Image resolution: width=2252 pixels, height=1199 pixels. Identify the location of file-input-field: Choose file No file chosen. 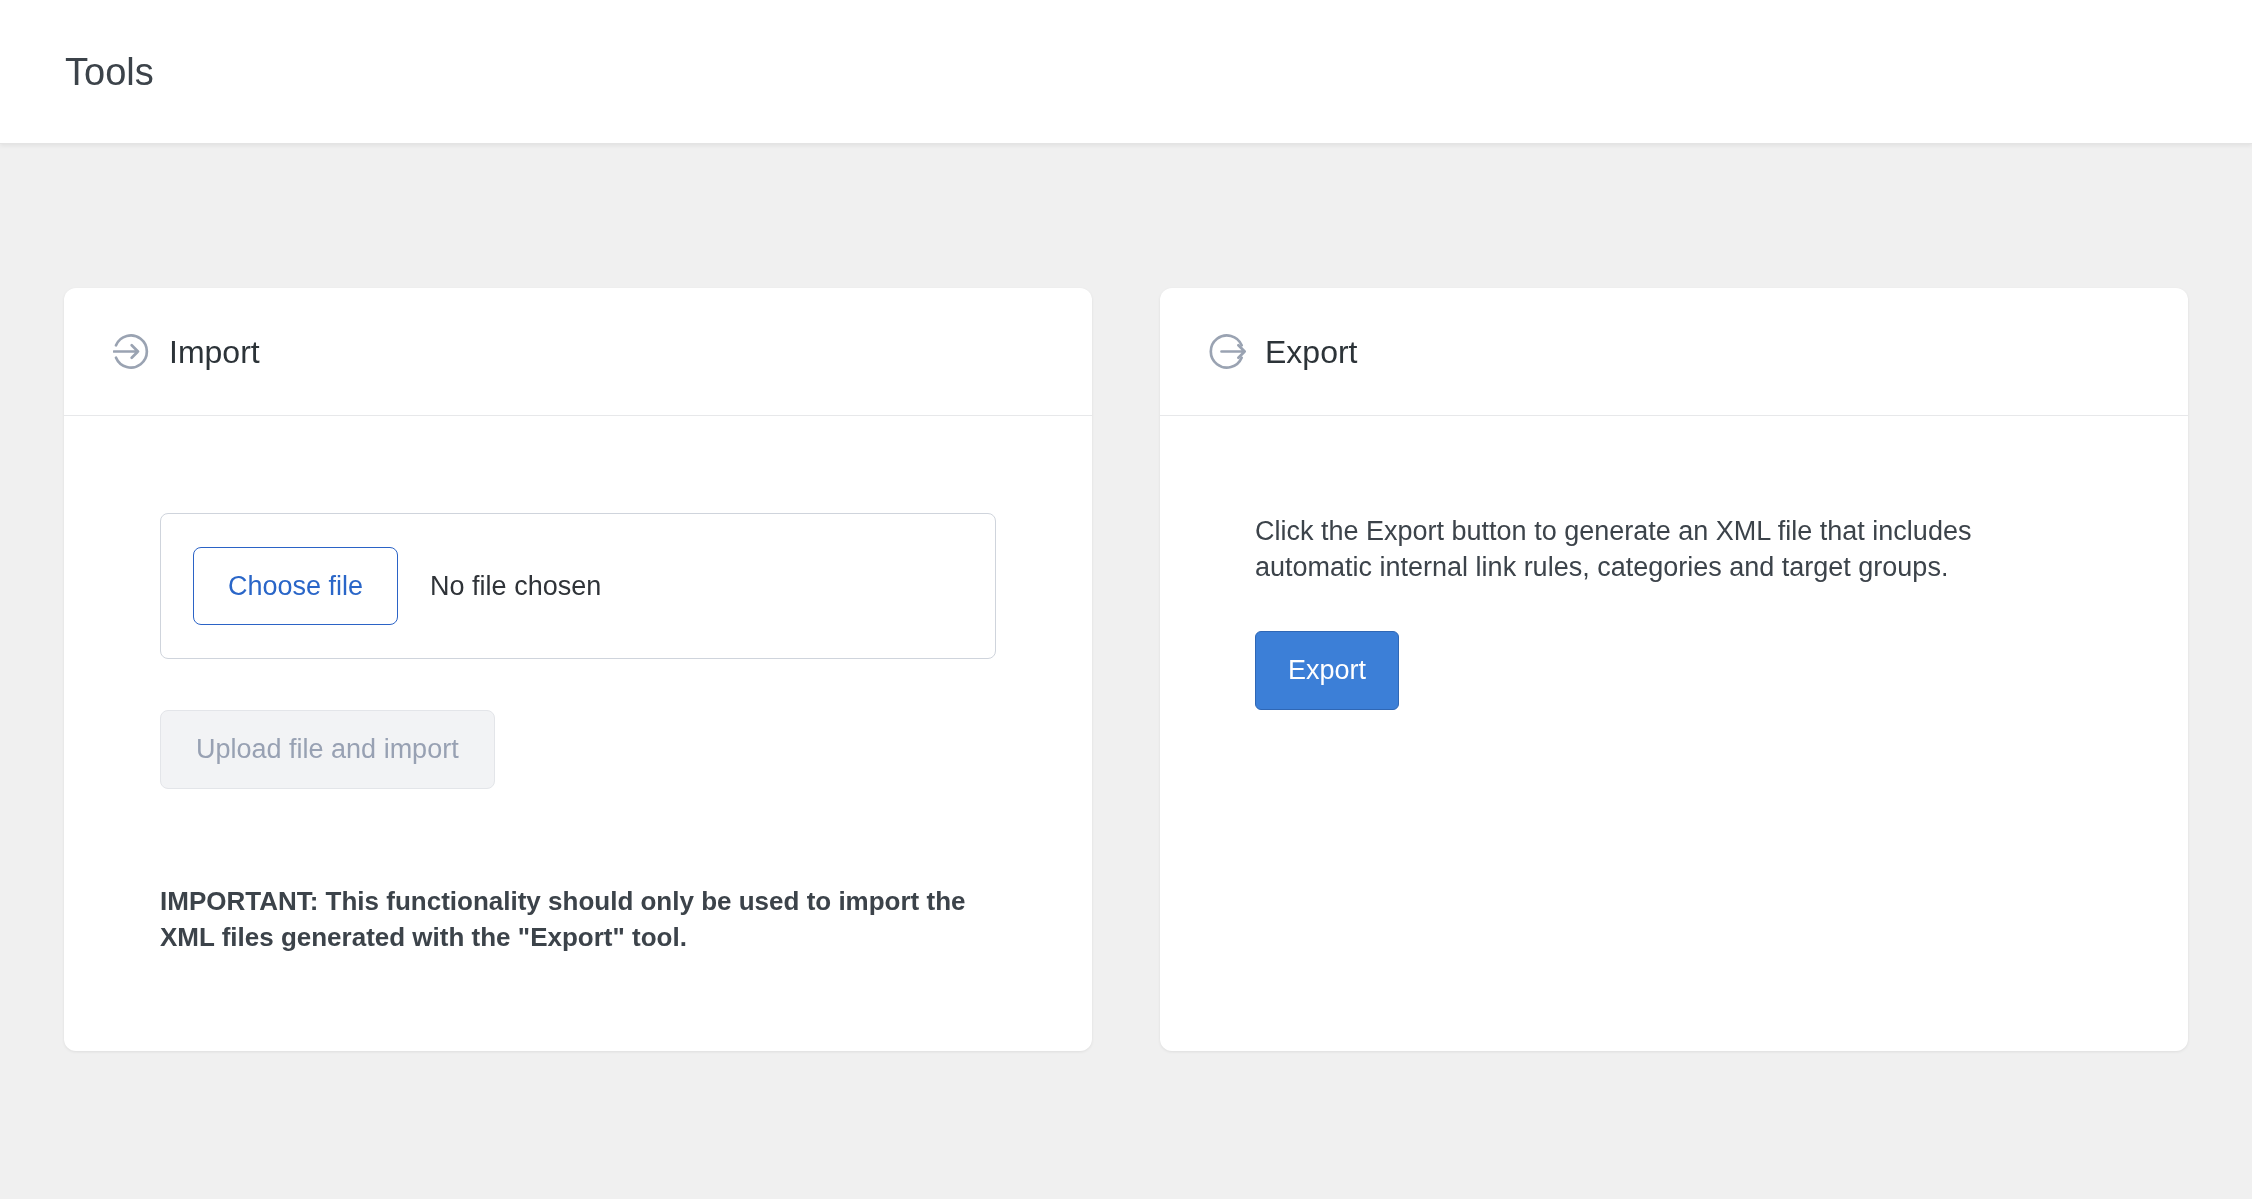
(578, 586).